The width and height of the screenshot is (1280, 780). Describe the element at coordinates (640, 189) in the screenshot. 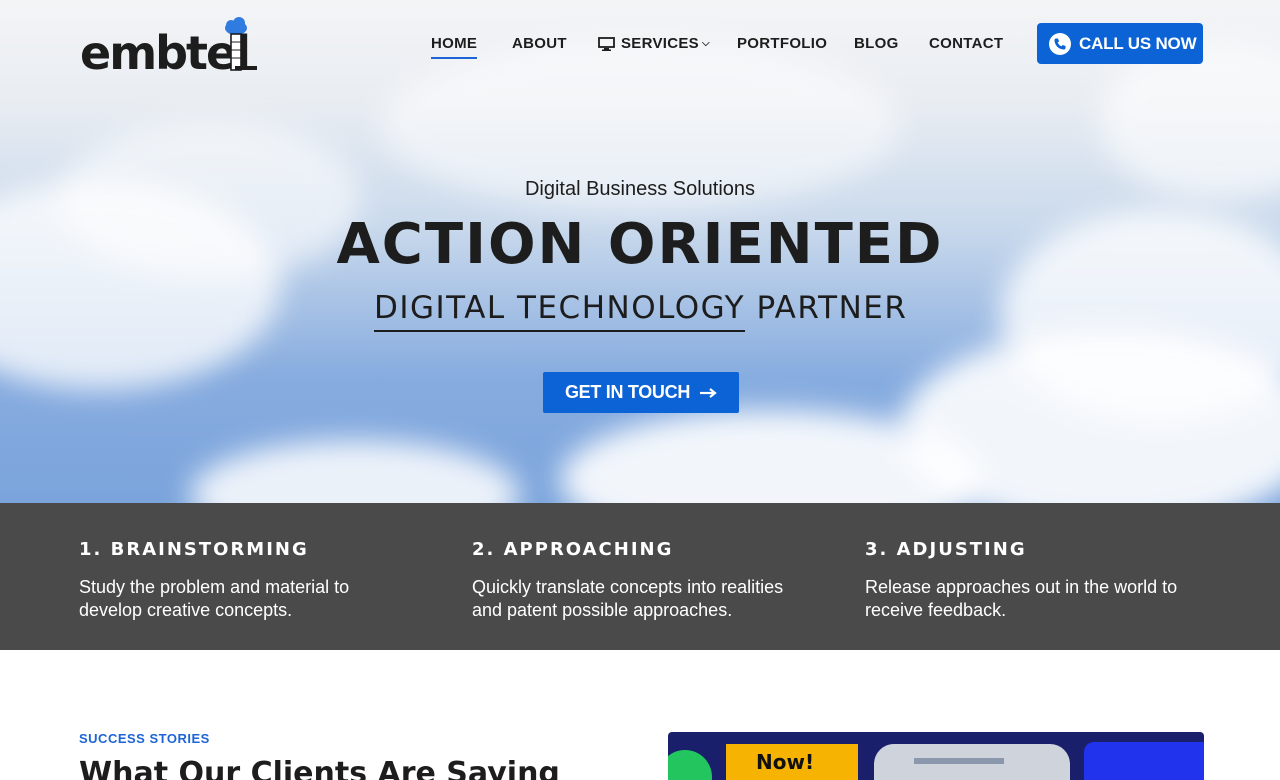

I see `hero-subtitle: Digital Business Solutions` at that location.